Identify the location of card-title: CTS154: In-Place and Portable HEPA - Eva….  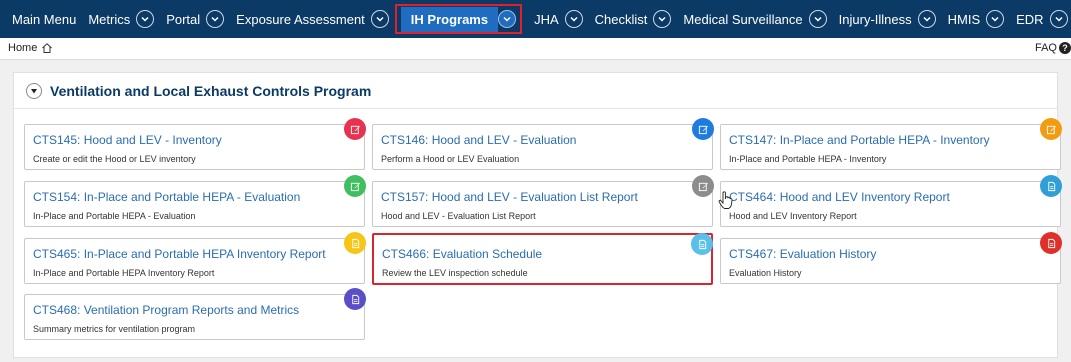
(166, 197).